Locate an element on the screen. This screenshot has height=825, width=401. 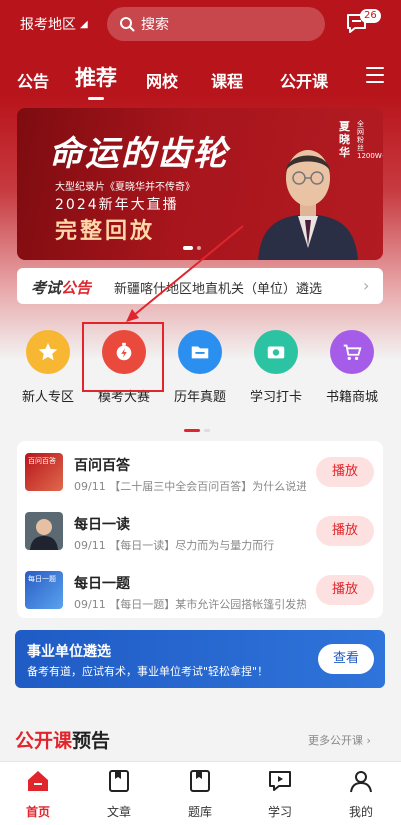
section-title: 公开课预告 is located at coordinates (63, 741).